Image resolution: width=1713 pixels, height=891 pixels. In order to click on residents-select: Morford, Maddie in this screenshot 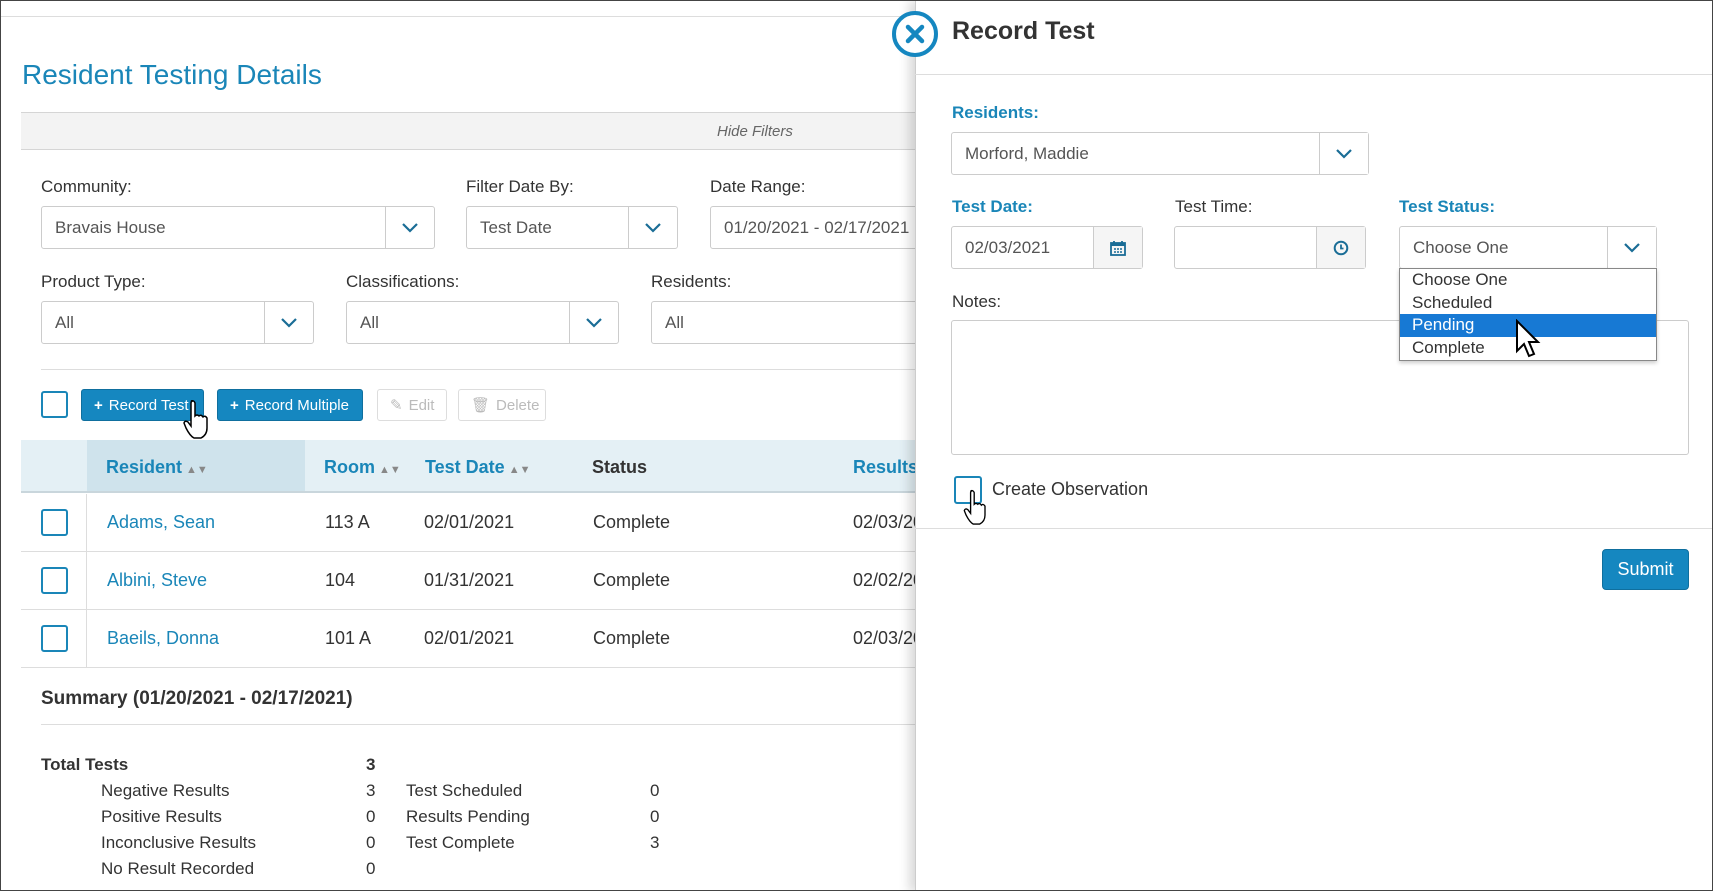, I will do `click(1160, 153)`.